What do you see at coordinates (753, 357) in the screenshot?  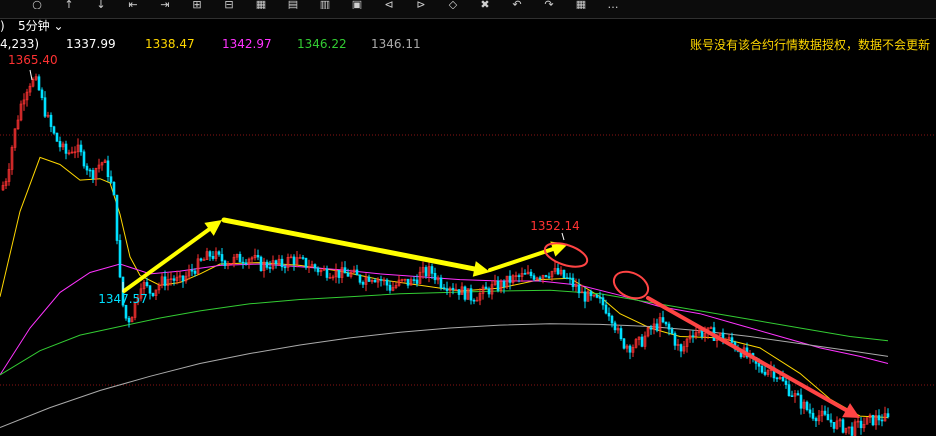 I see `arrow-down-red` at bounding box center [753, 357].